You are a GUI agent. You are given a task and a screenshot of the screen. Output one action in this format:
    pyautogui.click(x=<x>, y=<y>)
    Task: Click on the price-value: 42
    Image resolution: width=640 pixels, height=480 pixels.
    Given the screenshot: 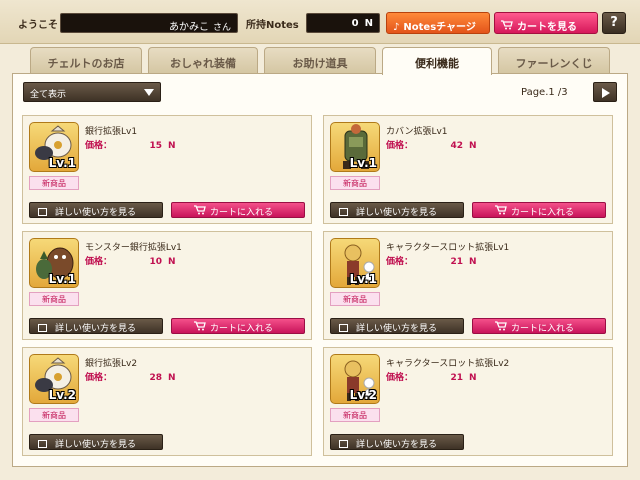 What is the action you would take?
    pyautogui.click(x=457, y=146)
    